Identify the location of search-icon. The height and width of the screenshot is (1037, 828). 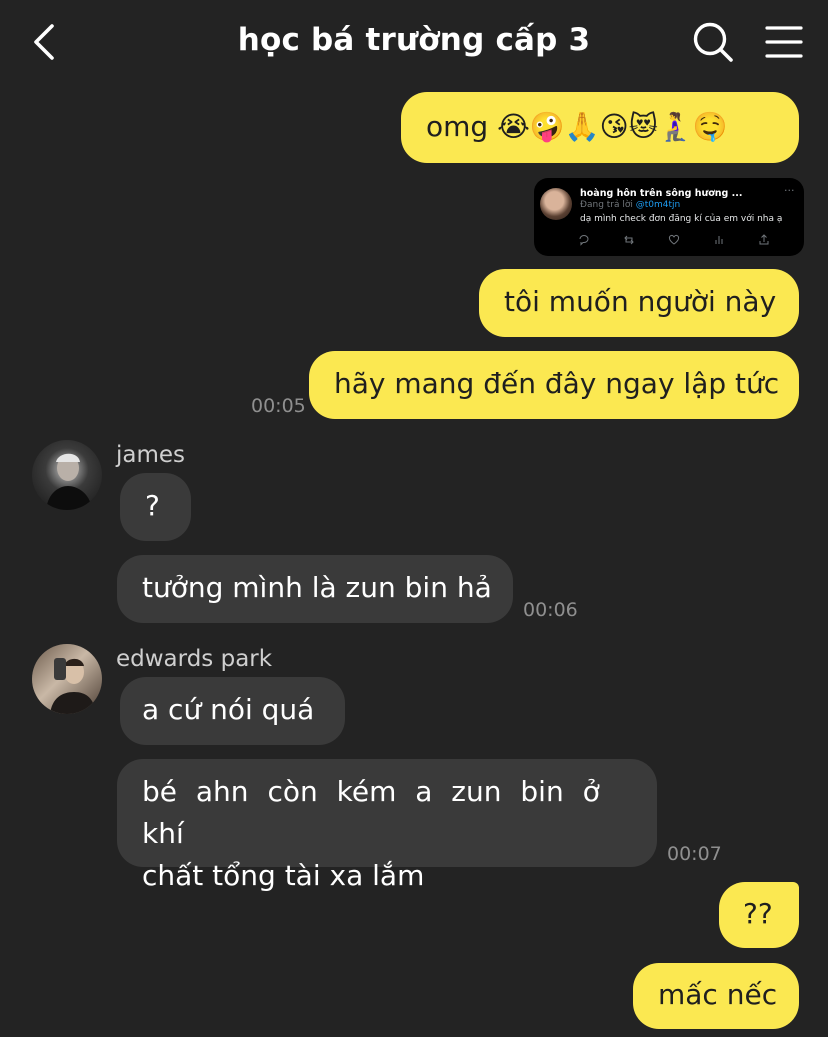
(713, 42).